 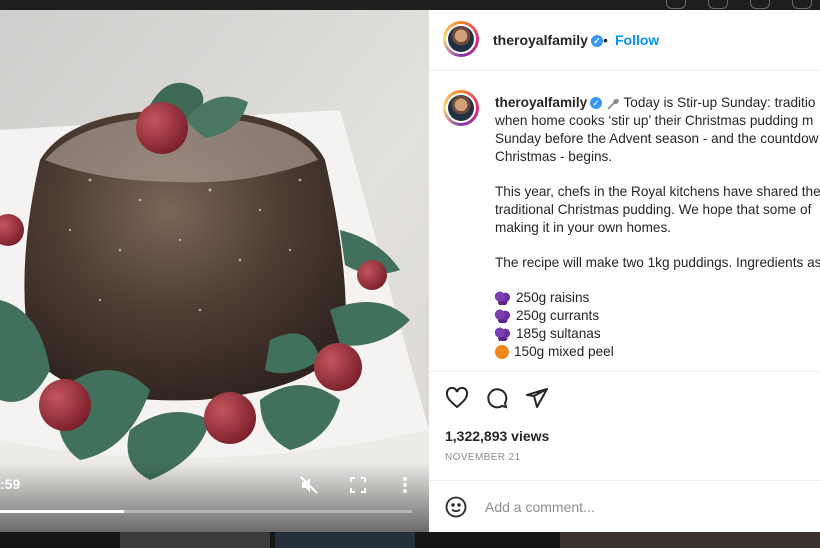 I want to click on like-heart-icon, so click(x=457, y=398).